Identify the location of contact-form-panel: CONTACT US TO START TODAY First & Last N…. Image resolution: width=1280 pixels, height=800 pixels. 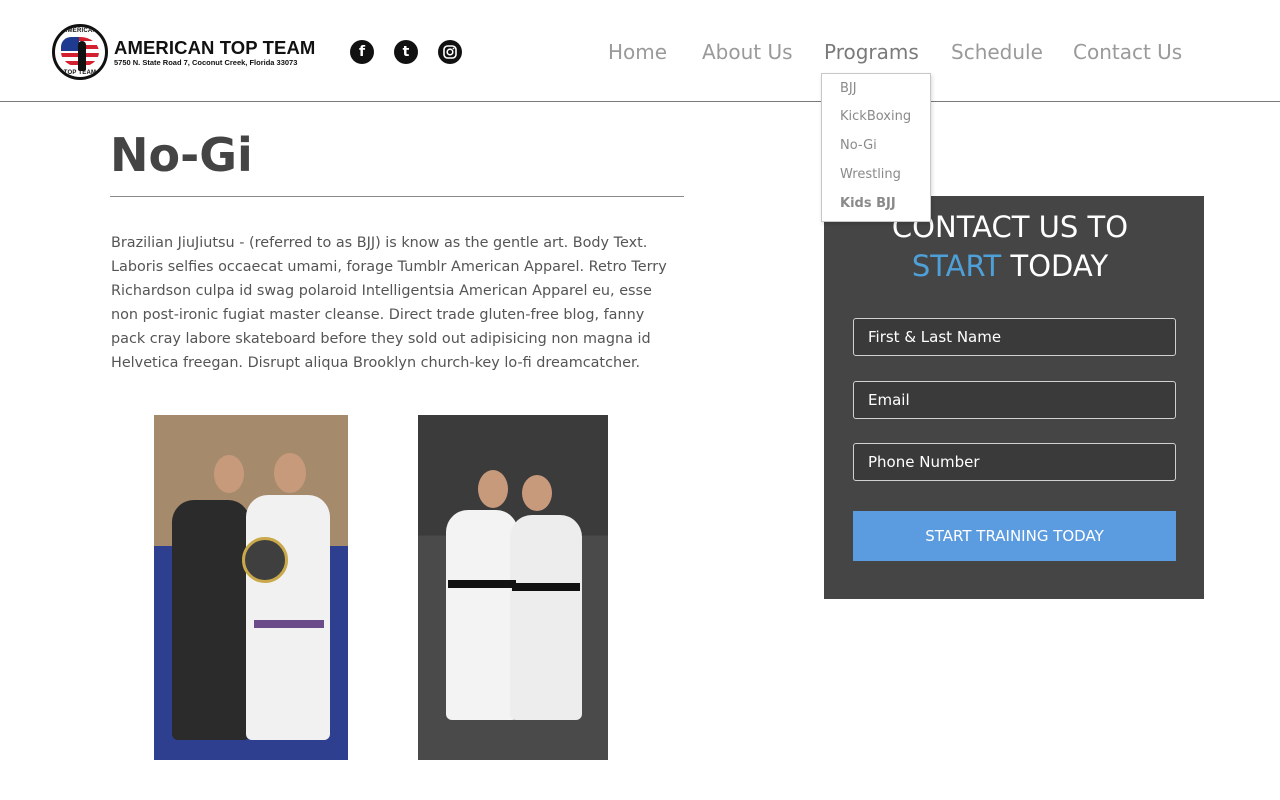
(1014, 397).